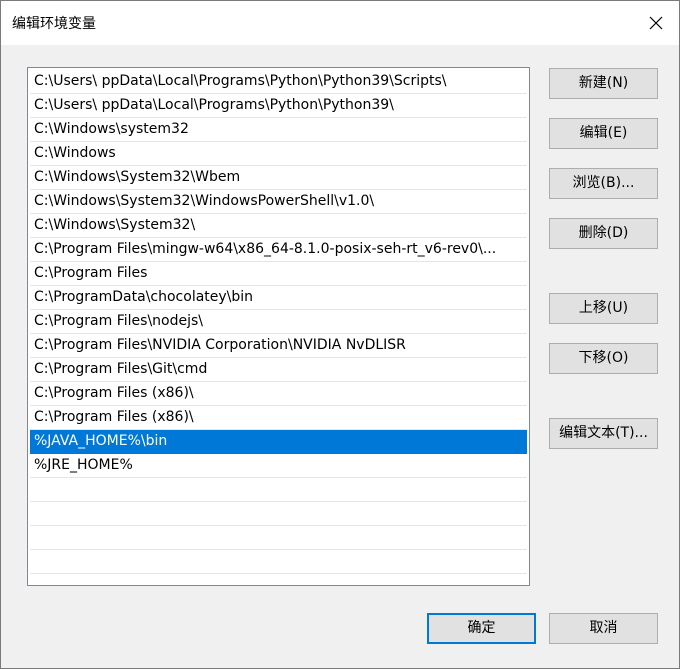 The width and height of the screenshot is (680, 669). Describe the element at coordinates (603, 308) in the screenshot. I see `move-up-button: 上移(U)` at that location.